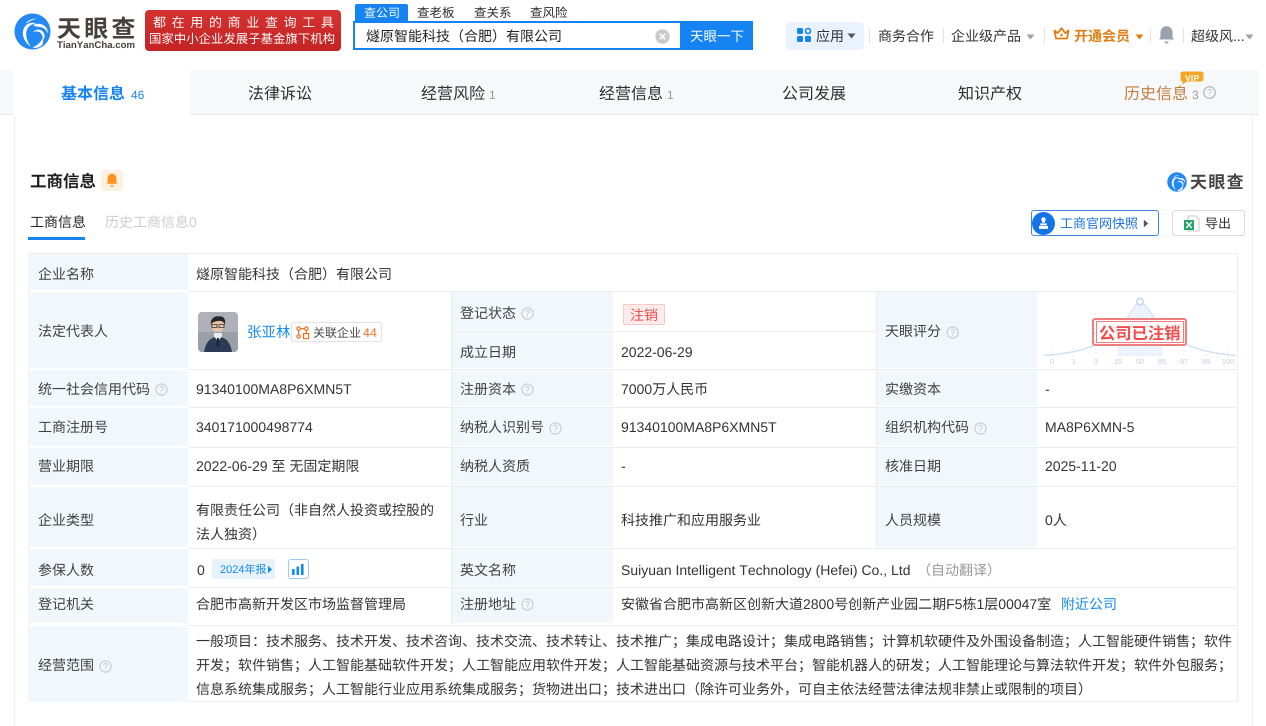 The height and width of the screenshot is (726, 1266). Describe the element at coordinates (1206, 361) in the screenshot. I see `svg-text: 99` at that location.